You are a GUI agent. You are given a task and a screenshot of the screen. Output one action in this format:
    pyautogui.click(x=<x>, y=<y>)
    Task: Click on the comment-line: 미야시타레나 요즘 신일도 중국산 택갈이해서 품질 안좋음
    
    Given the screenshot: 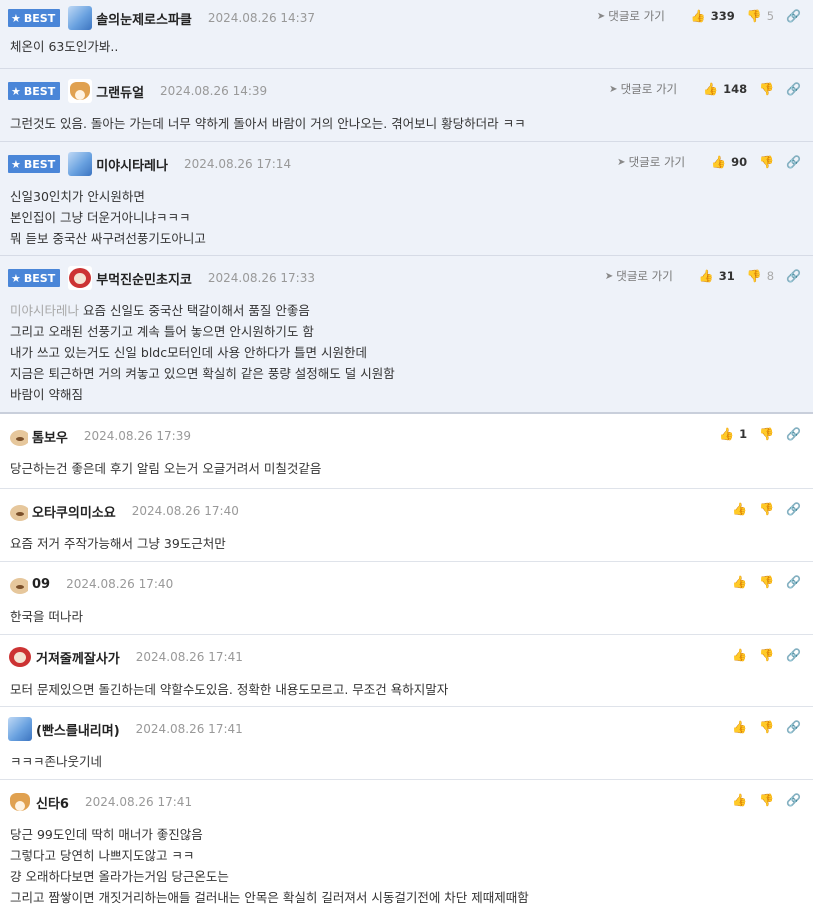 What is the action you would take?
    pyautogui.click(x=160, y=310)
    